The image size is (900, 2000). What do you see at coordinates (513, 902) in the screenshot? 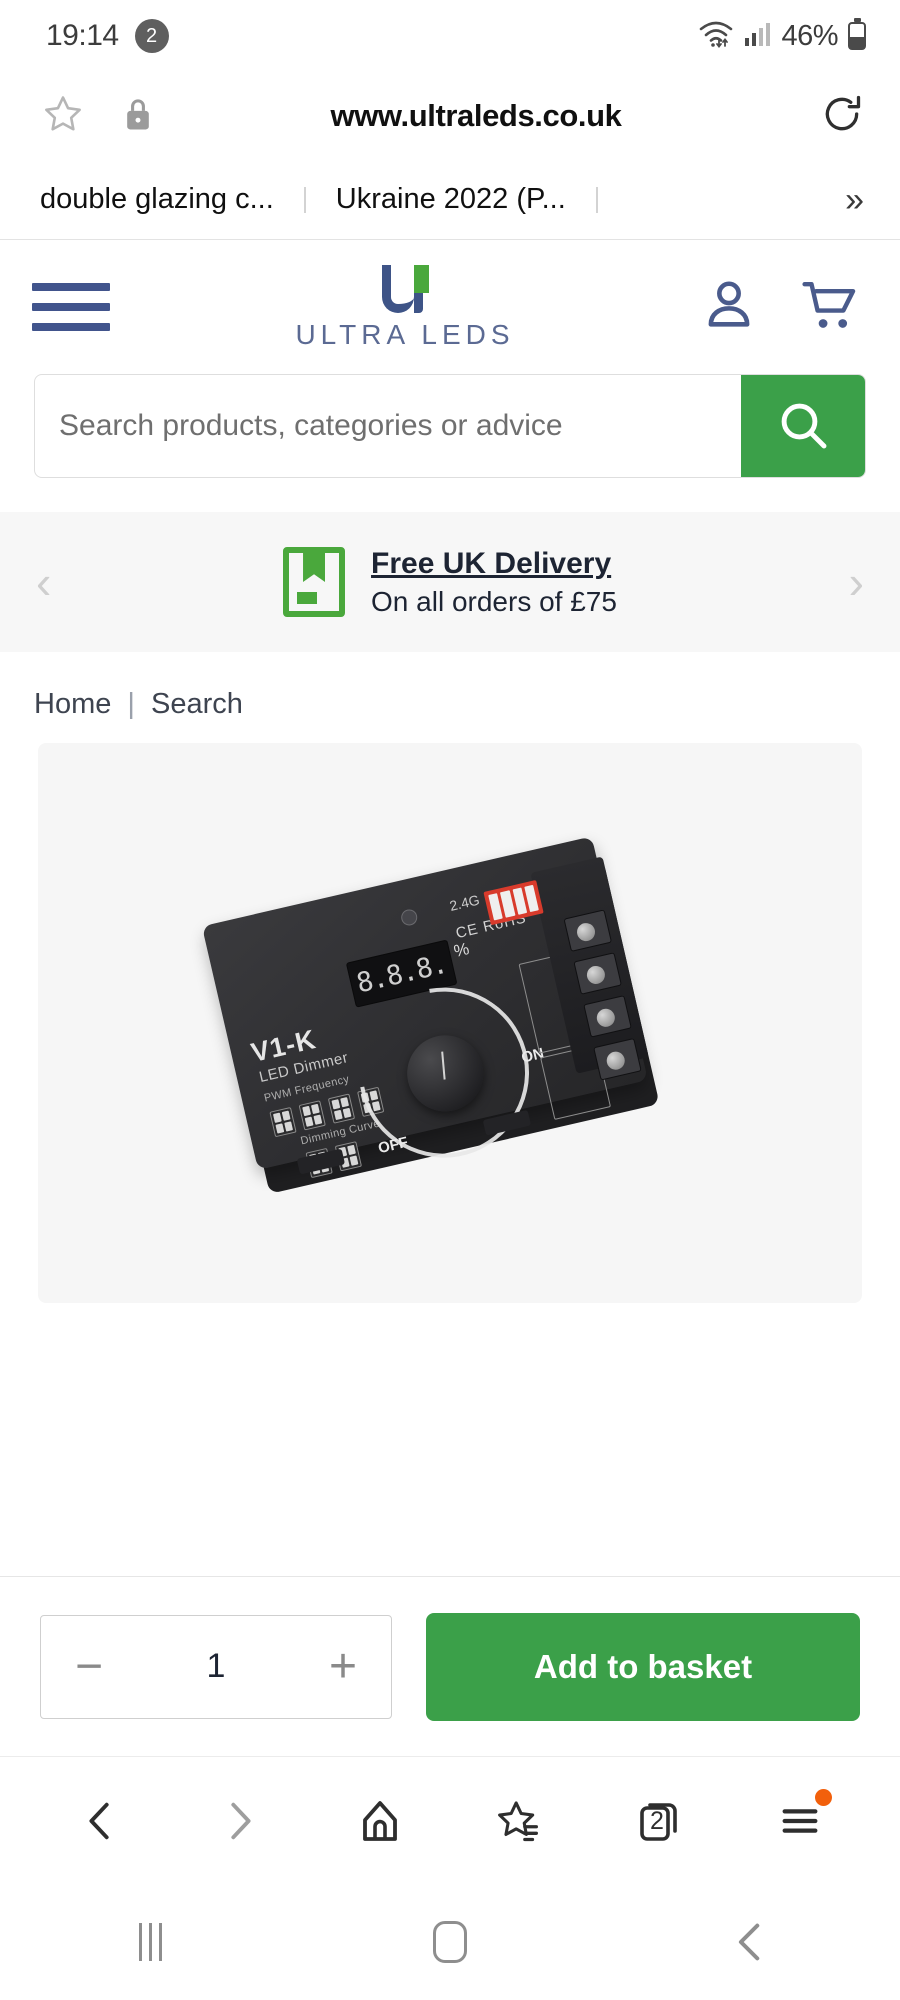
I see `device-red-dip-switch` at bounding box center [513, 902].